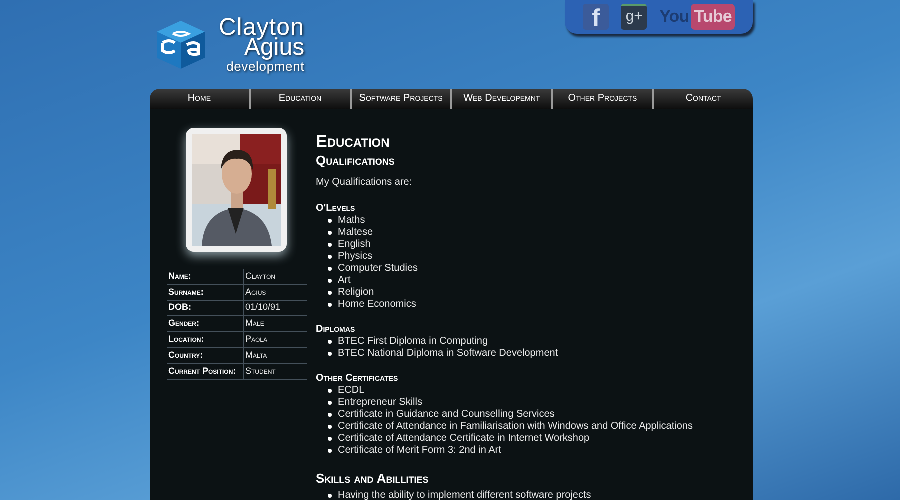  I want to click on list-item: BTEC National Diploma in Software Development, so click(448, 354).